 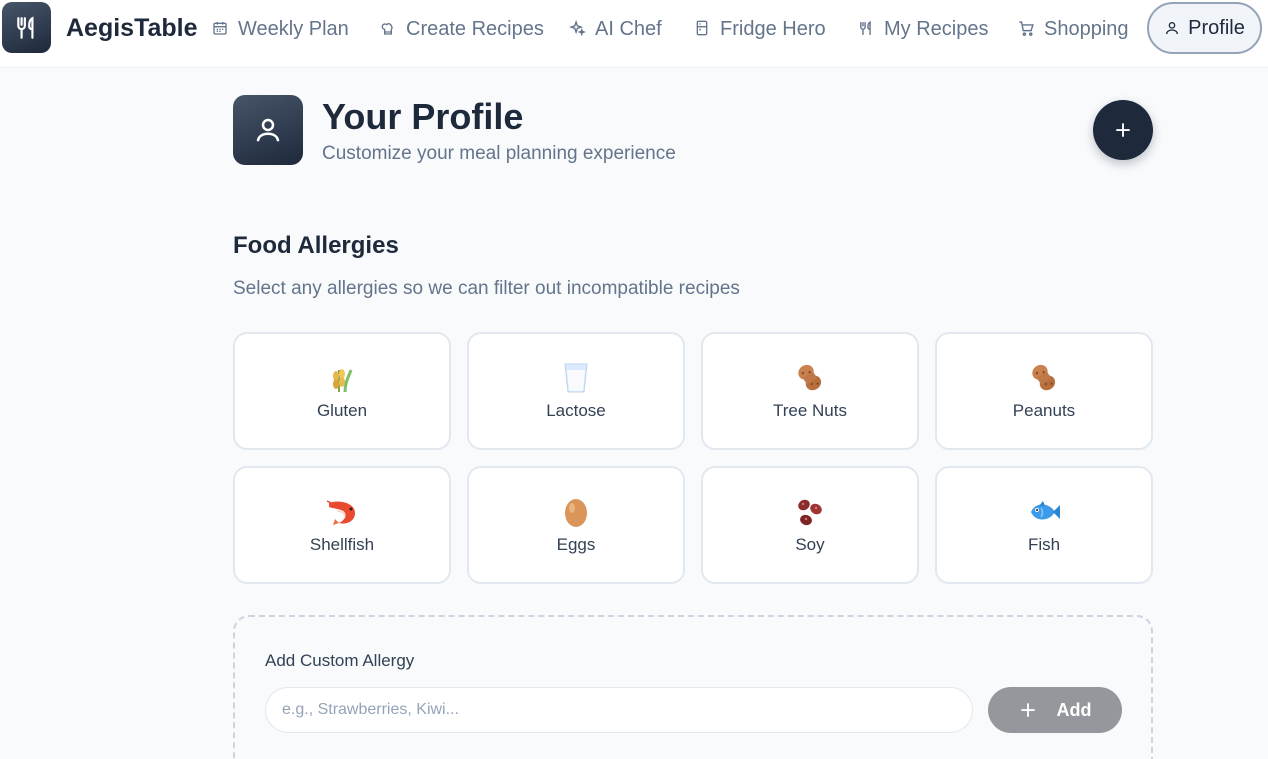 I want to click on allergy-label: Lactose, so click(x=576, y=410).